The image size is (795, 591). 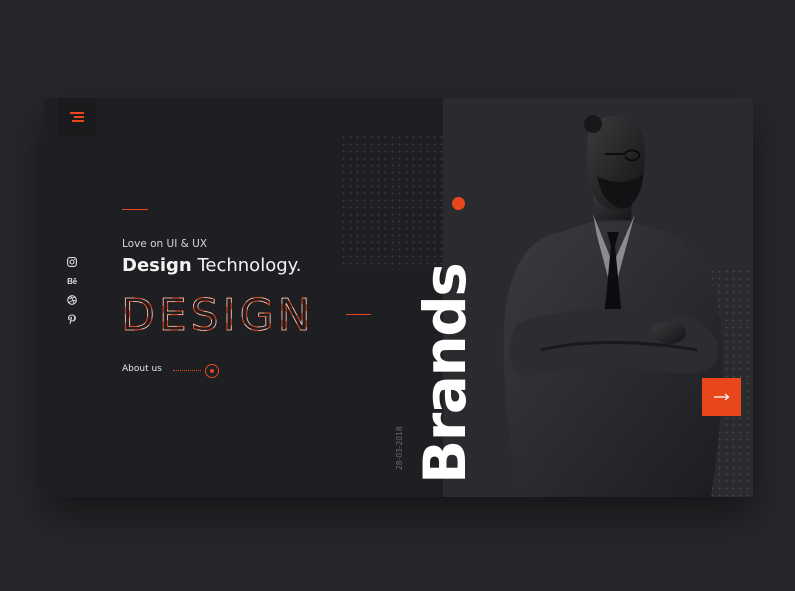 I want to click on about-us-link: About us, so click(x=142, y=369).